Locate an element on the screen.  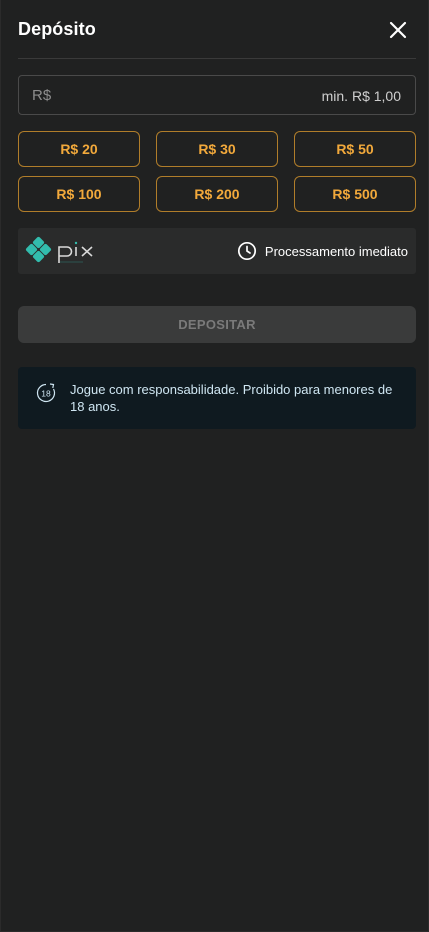
close-icon is located at coordinates (398, 30).